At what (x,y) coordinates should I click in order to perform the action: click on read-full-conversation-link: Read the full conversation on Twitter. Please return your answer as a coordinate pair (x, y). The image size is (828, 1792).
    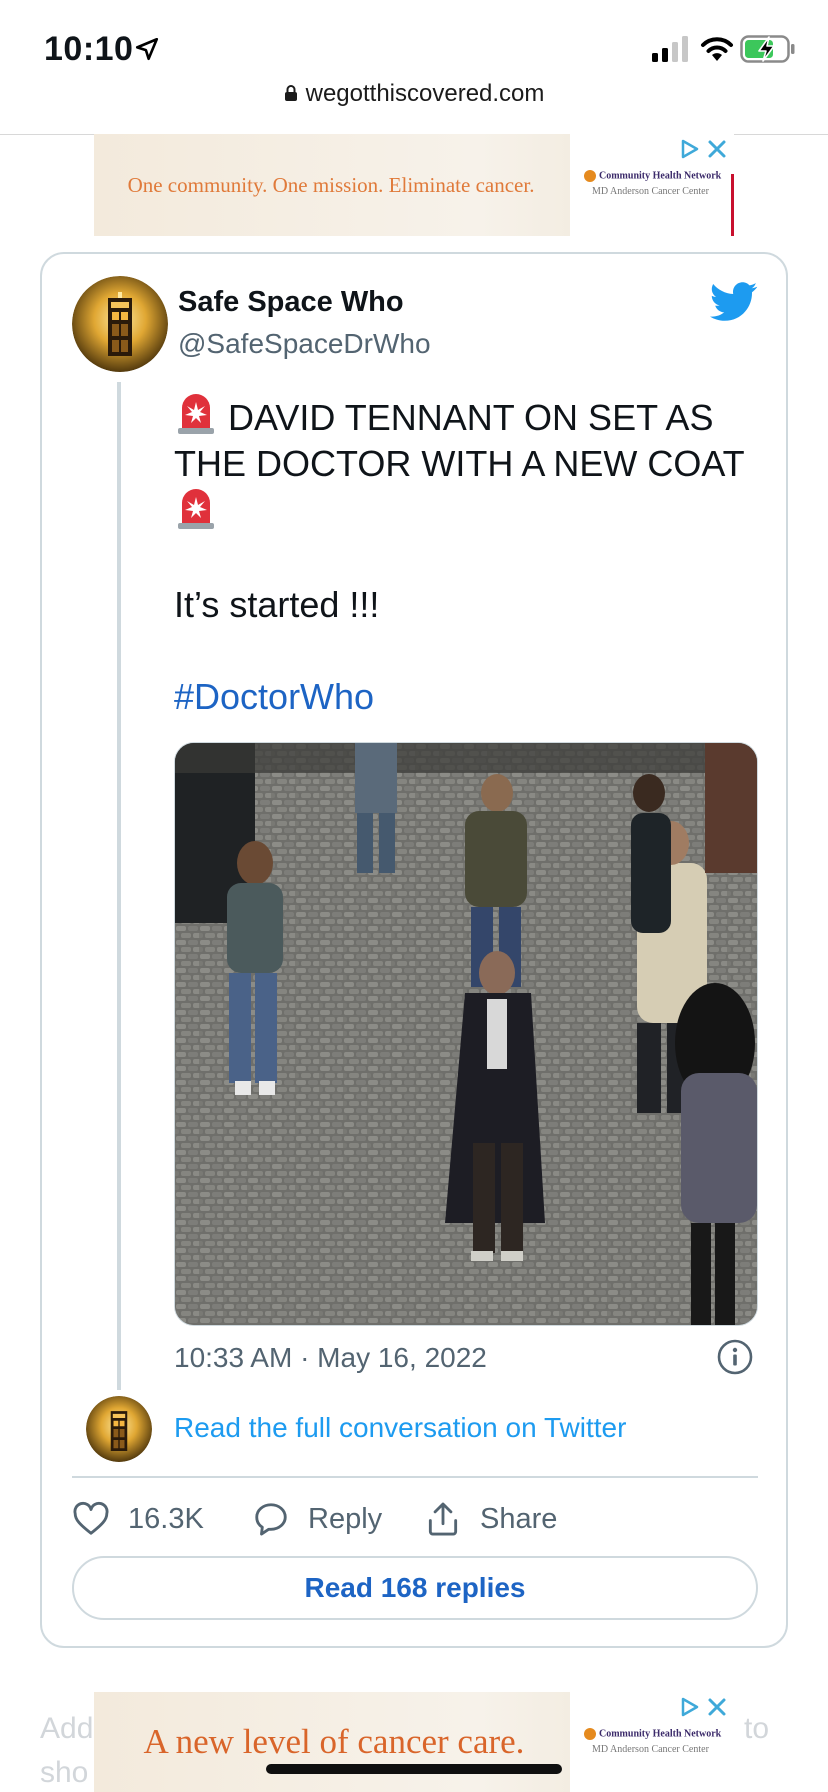
    Looking at the image, I should click on (400, 1428).